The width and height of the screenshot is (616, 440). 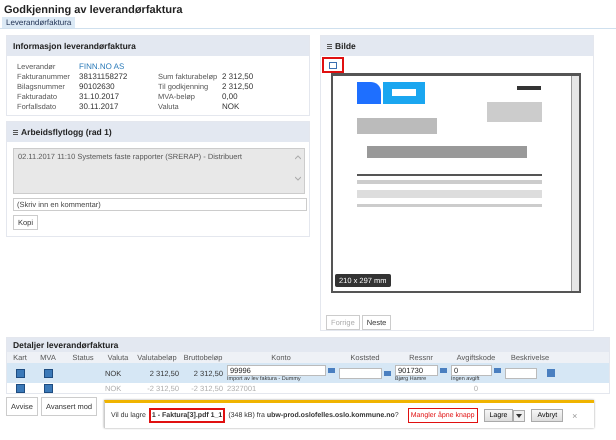 What do you see at coordinates (66, 132) in the screenshot?
I see `panel-header: Arbeidsflytlogg (rad 1)` at bounding box center [66, 132].